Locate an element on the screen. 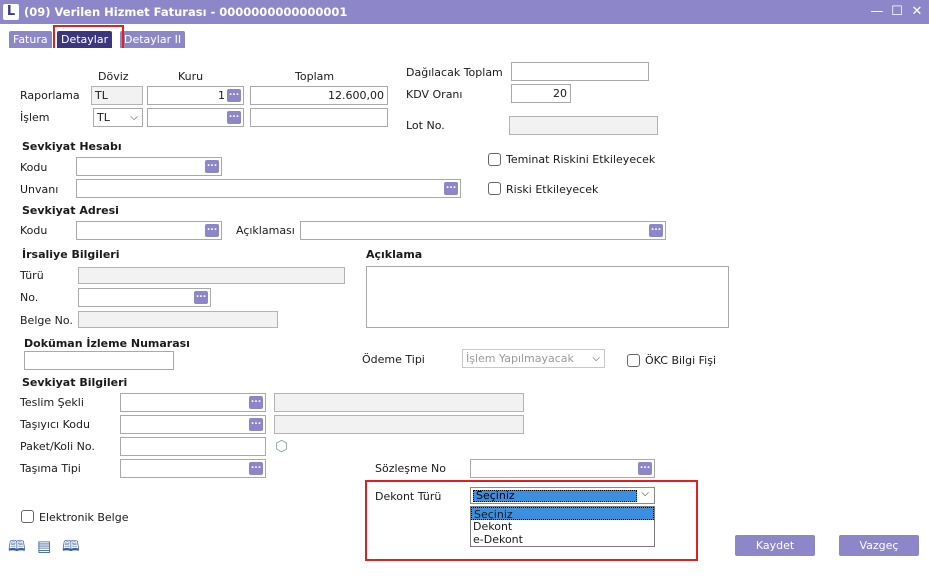 This screenshot has height=588, width=929. teslim-sekli-description is located at coordinates (399, 402).